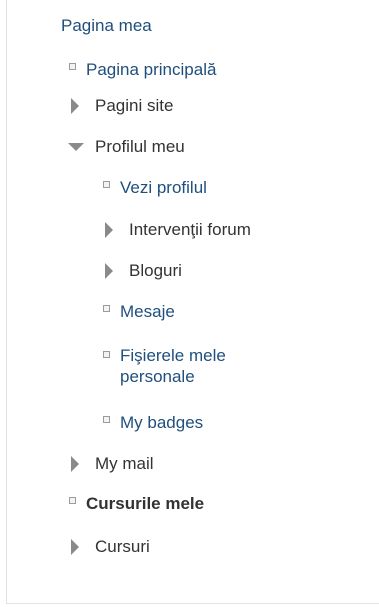 The height and width of the screenshot is (607, 379). I want to click on nav-item-site-pages: Pagini site, so click(121, 106).